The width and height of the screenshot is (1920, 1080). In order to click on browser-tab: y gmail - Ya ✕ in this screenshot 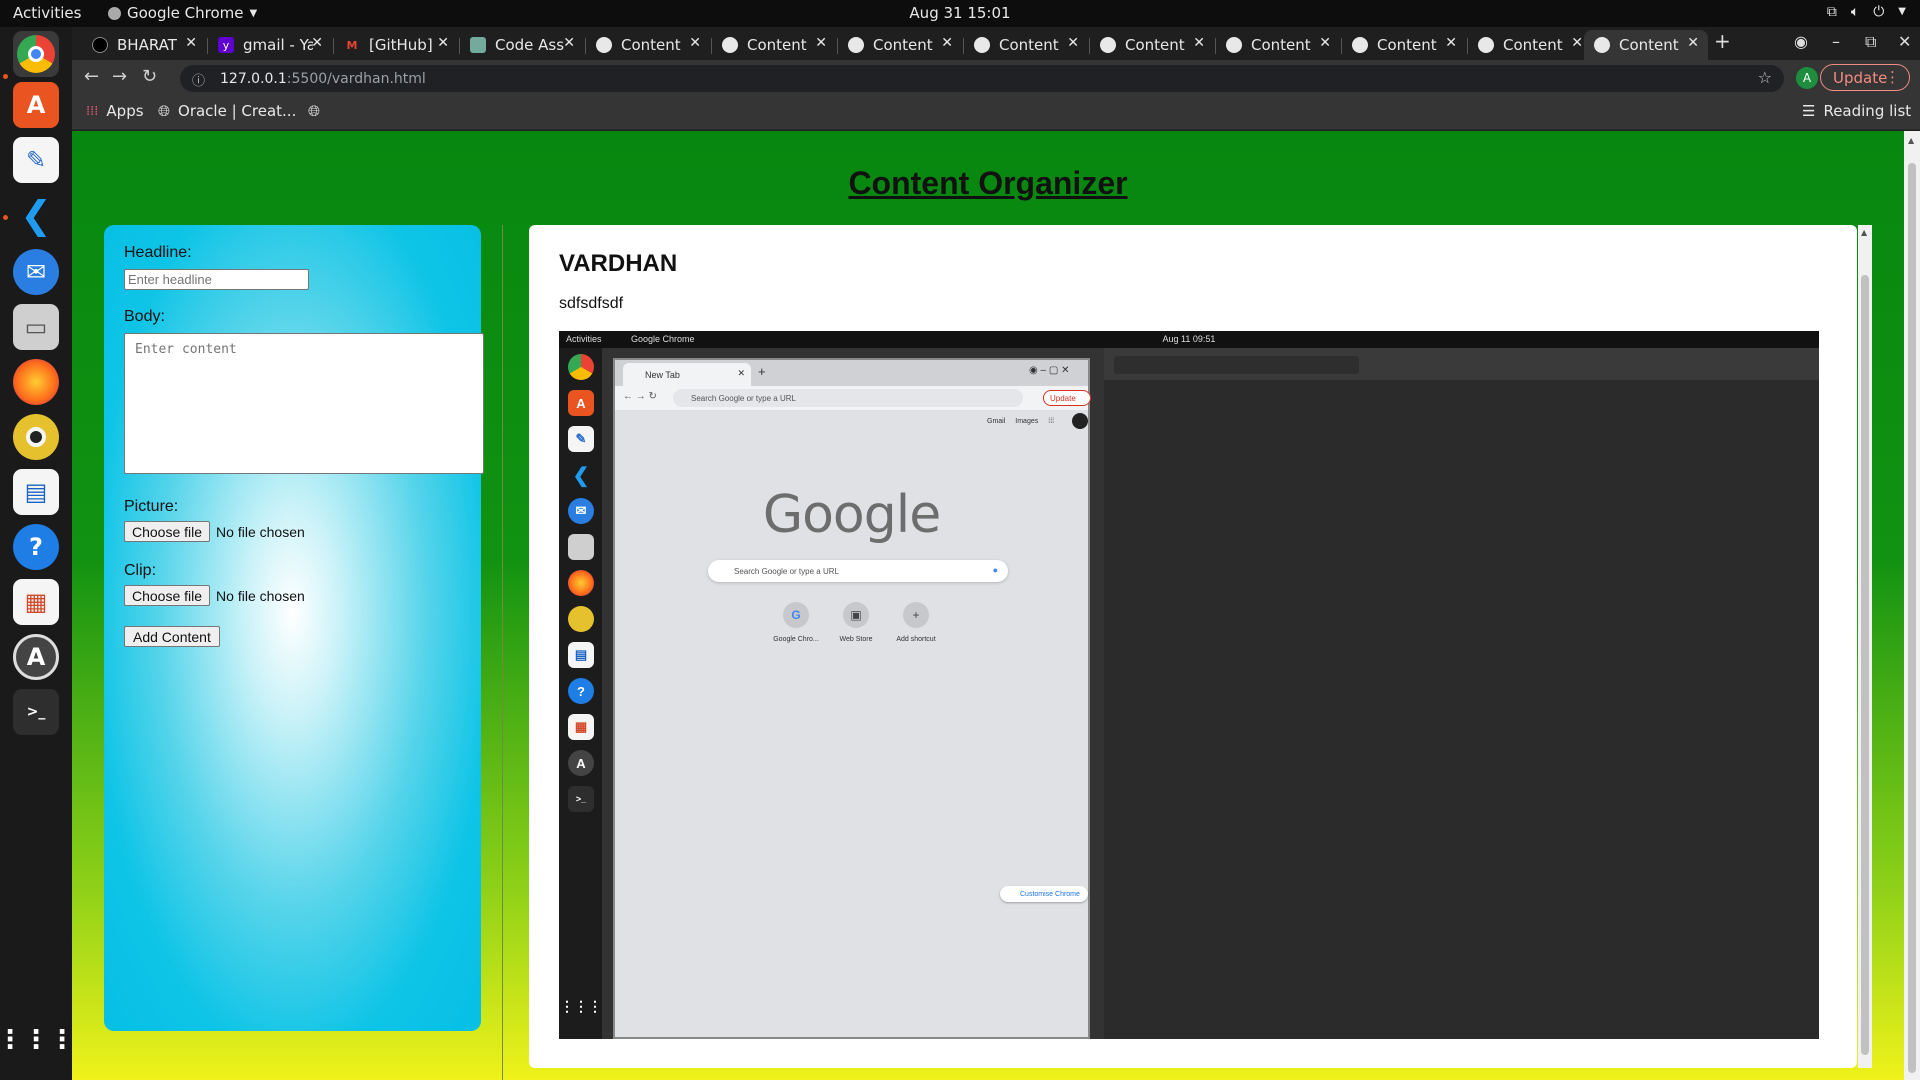, I will do `click(270, 45)`.